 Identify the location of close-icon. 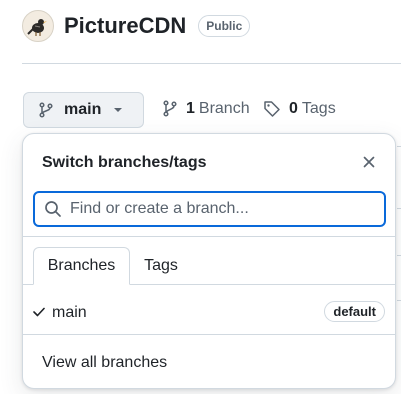
(369, 162).